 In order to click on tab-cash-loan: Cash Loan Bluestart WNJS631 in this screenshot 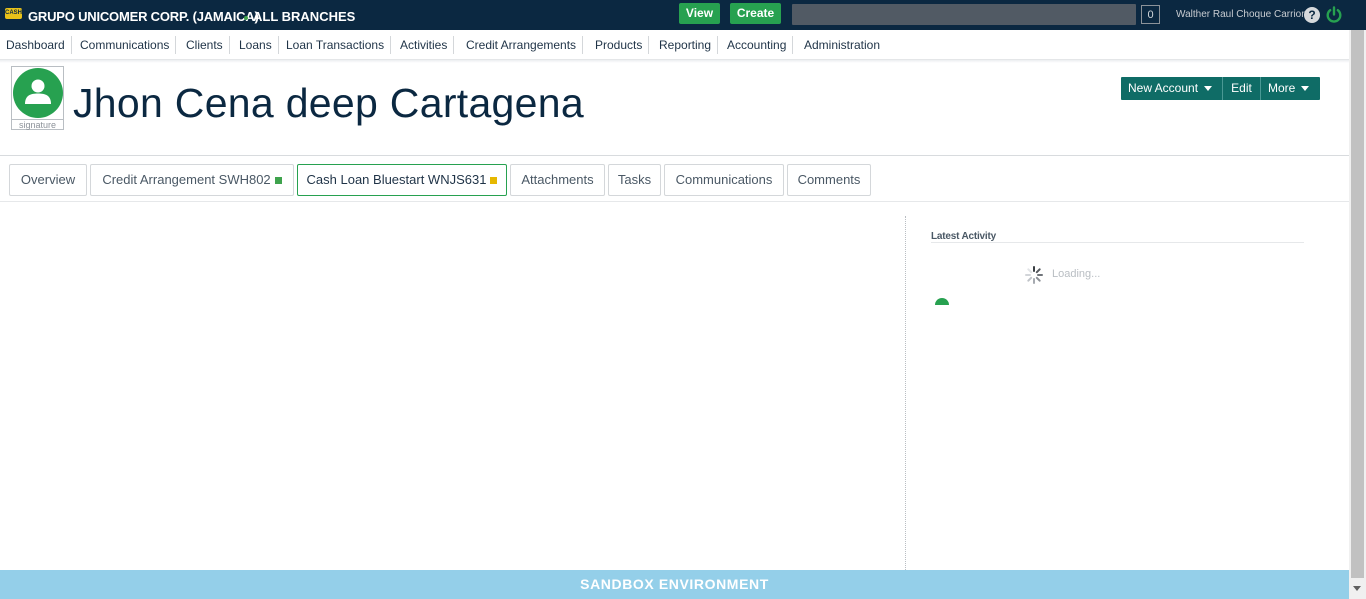, I will do `click(402, 180)`.